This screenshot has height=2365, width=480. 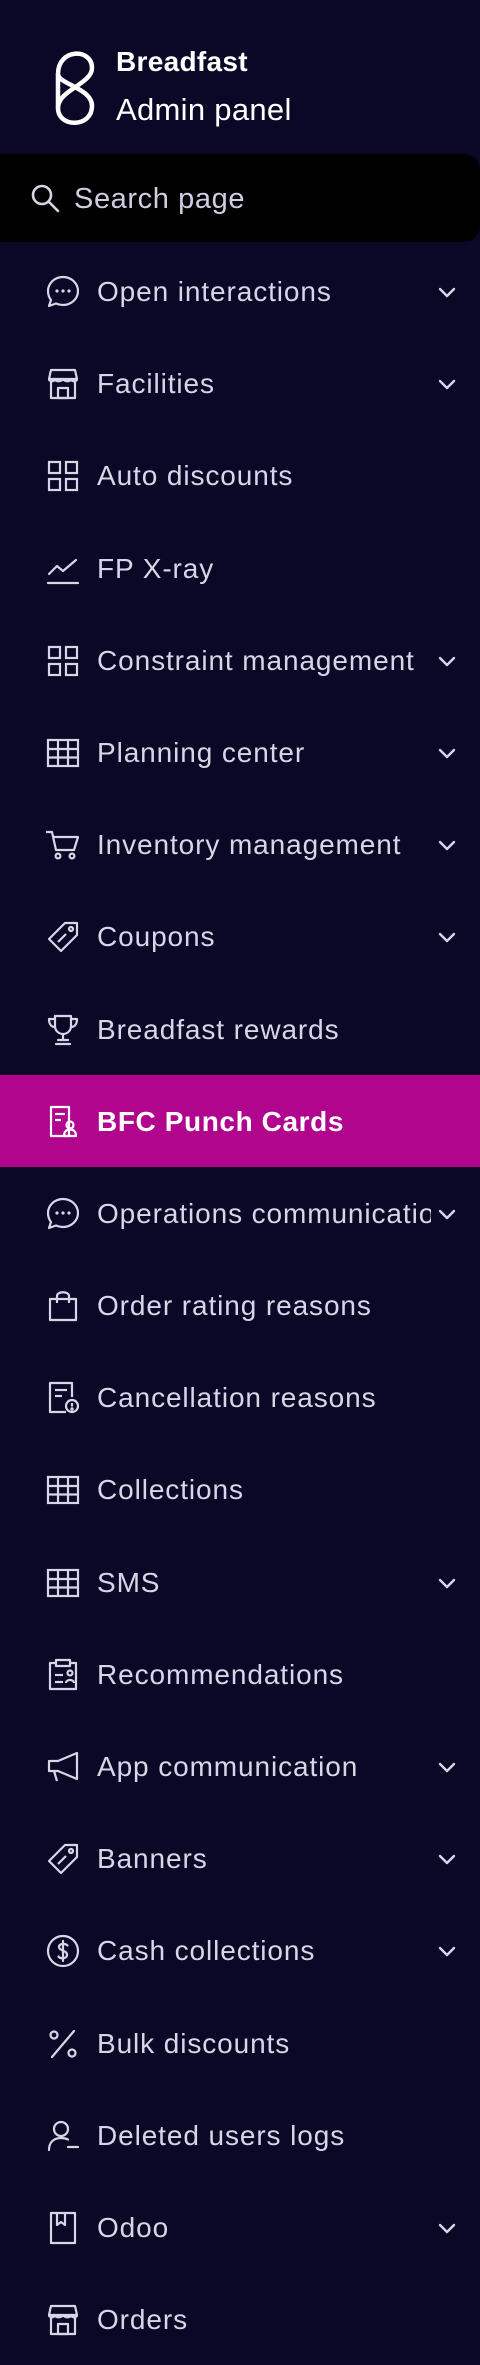 What do you see at coordinates (63, 1306) in the screenshot?
I see `shopping-bag-icon` at bounding box center [63, 1306].